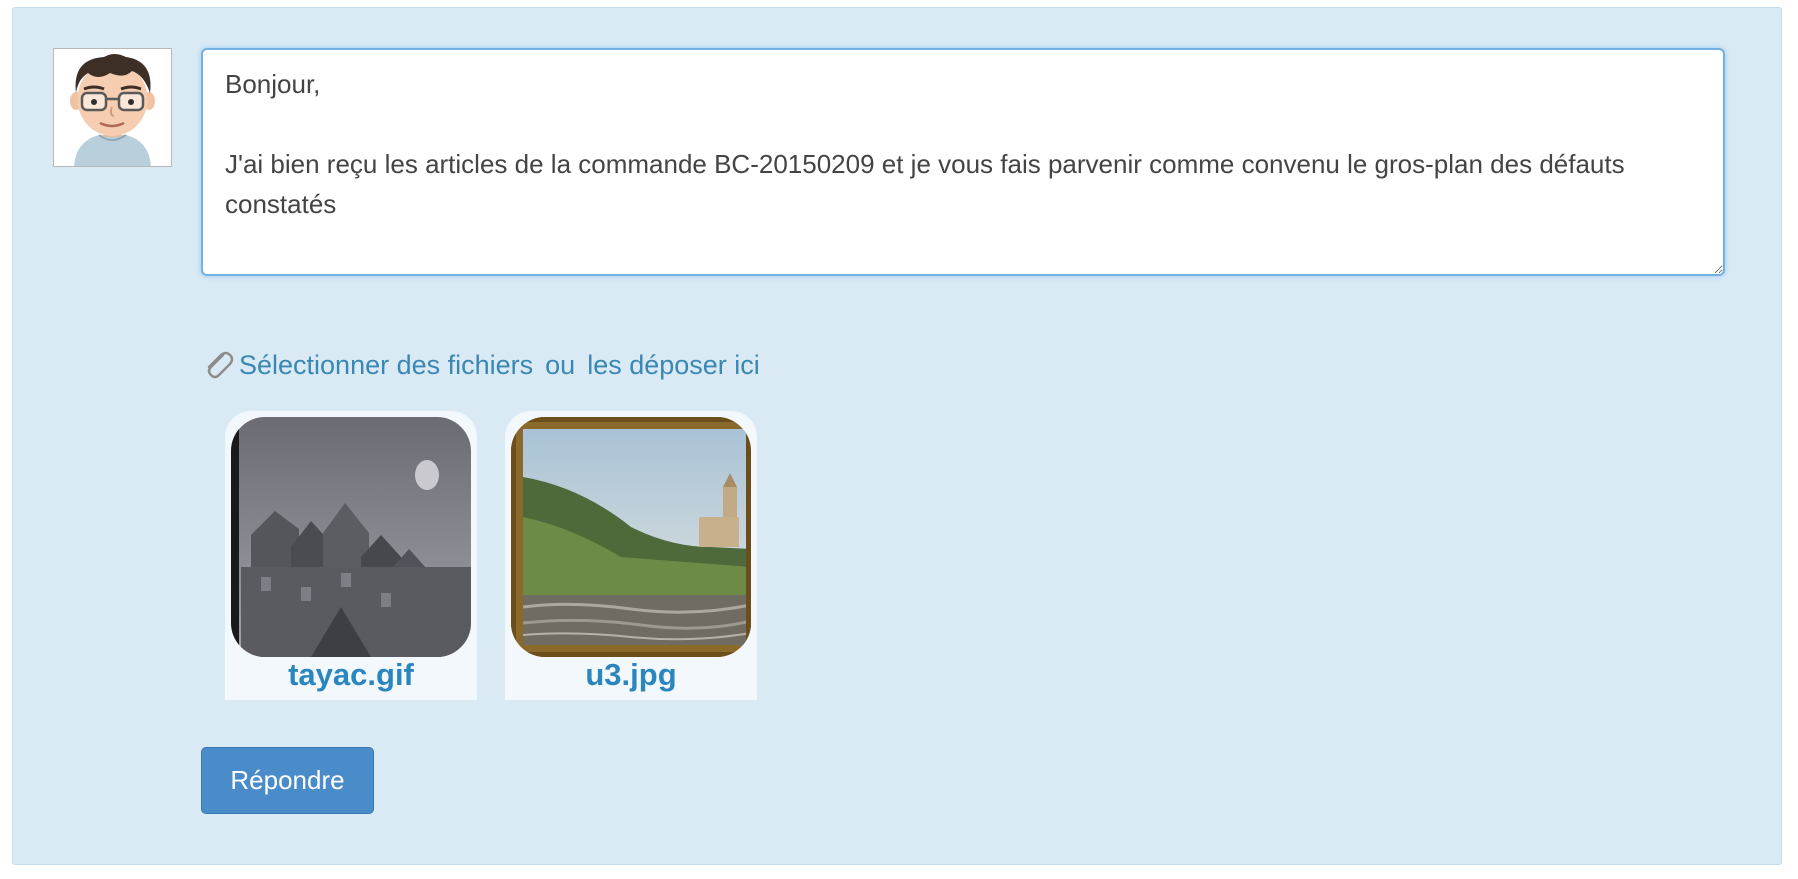  What do you see at coordinates (673, 365) in the screenshot?
I see `drop-files-zone-label: les déposer ici` at bounding box center [673, 365].